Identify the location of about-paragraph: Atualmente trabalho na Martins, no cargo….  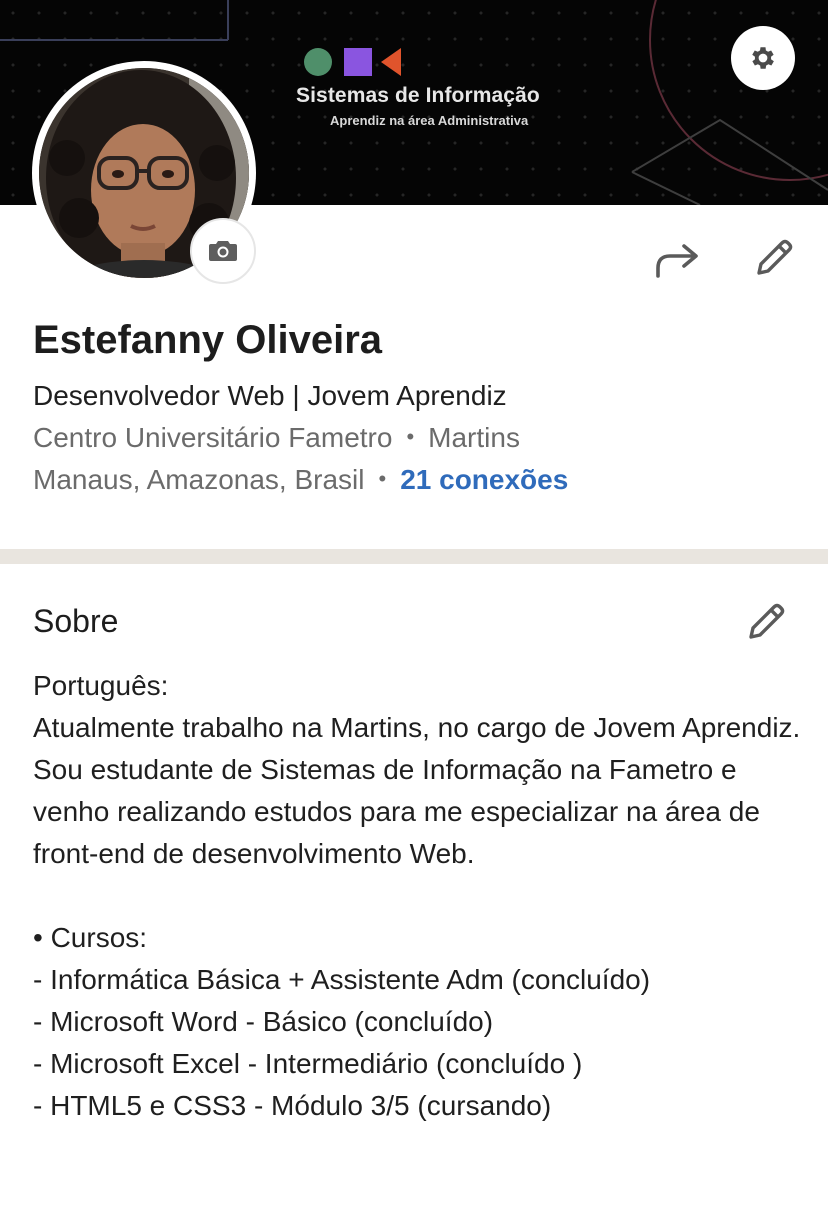
(417, 790).